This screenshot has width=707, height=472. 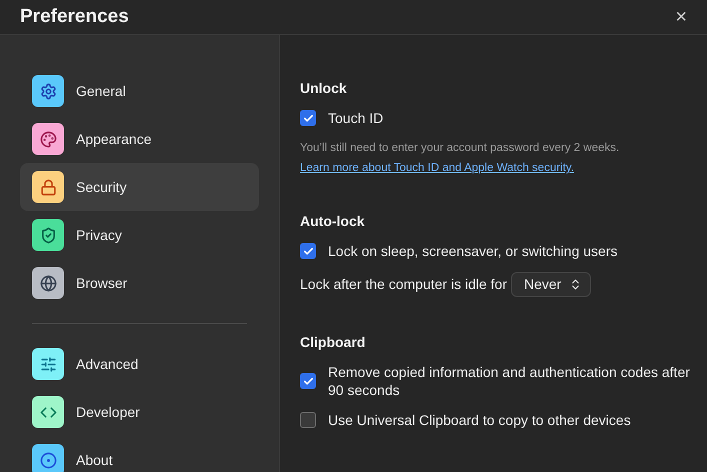 I want to click on lock-icon, so click(x=48, y=187).